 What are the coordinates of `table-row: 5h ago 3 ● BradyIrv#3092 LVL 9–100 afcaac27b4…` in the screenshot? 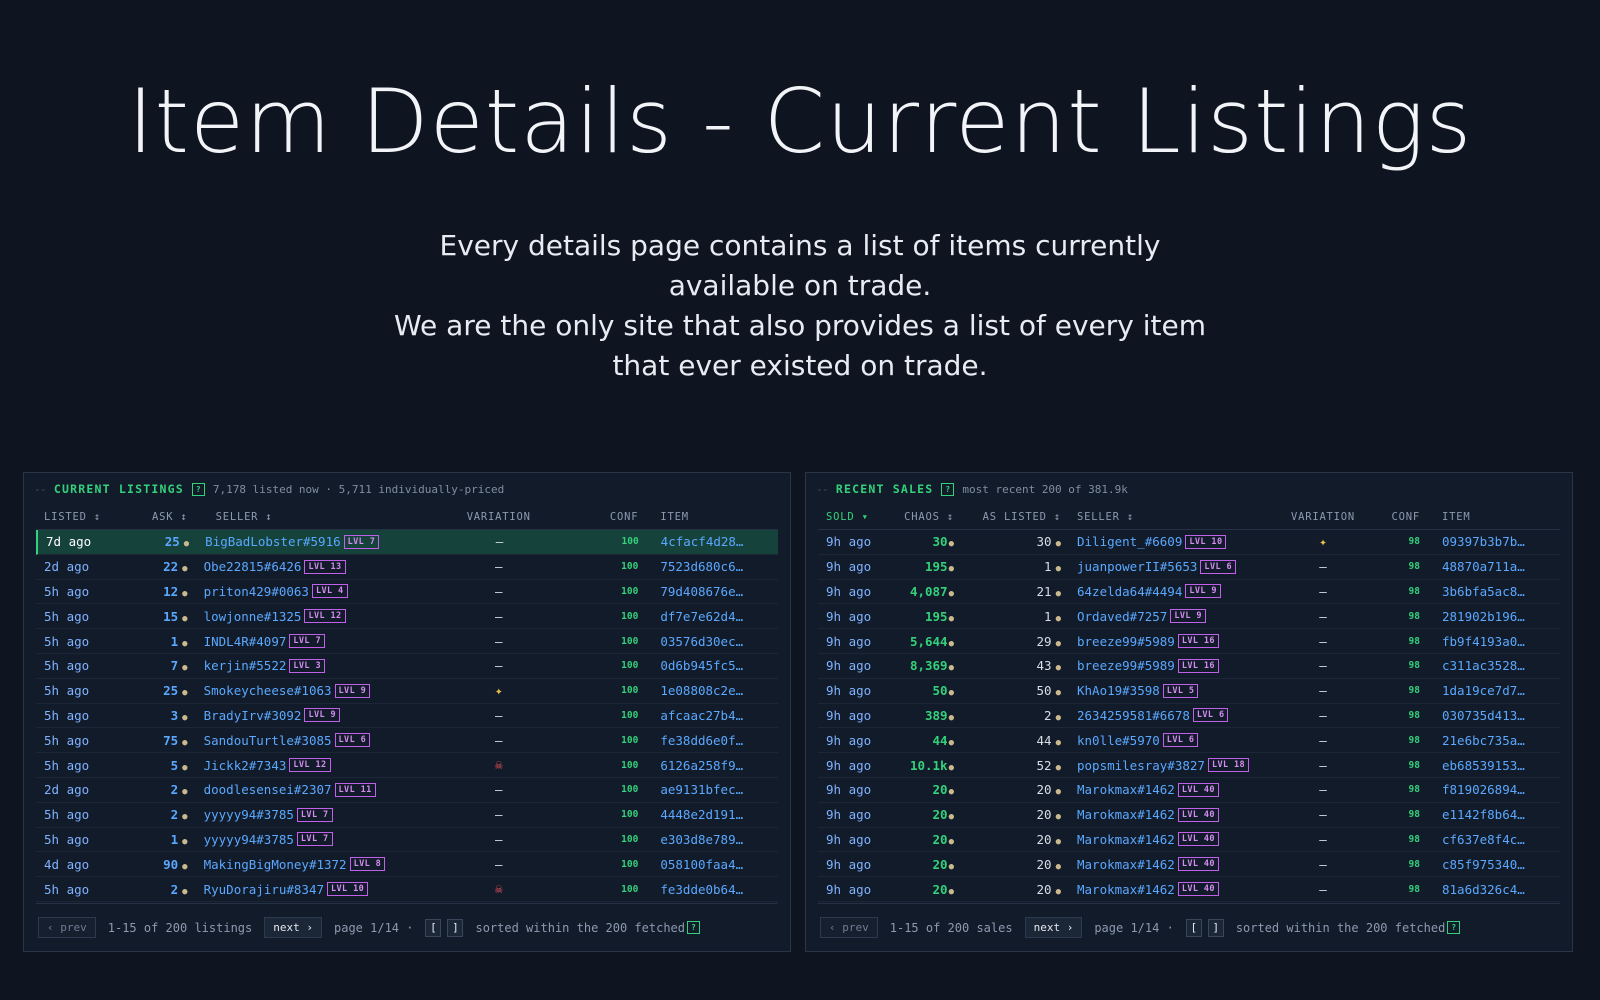 It's located at (407, 716).